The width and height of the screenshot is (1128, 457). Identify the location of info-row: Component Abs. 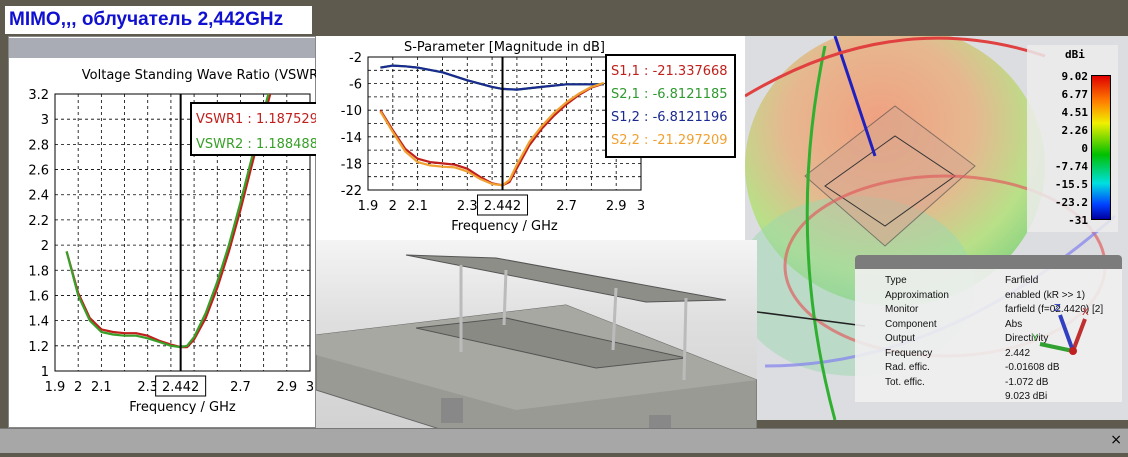
(953, 325).